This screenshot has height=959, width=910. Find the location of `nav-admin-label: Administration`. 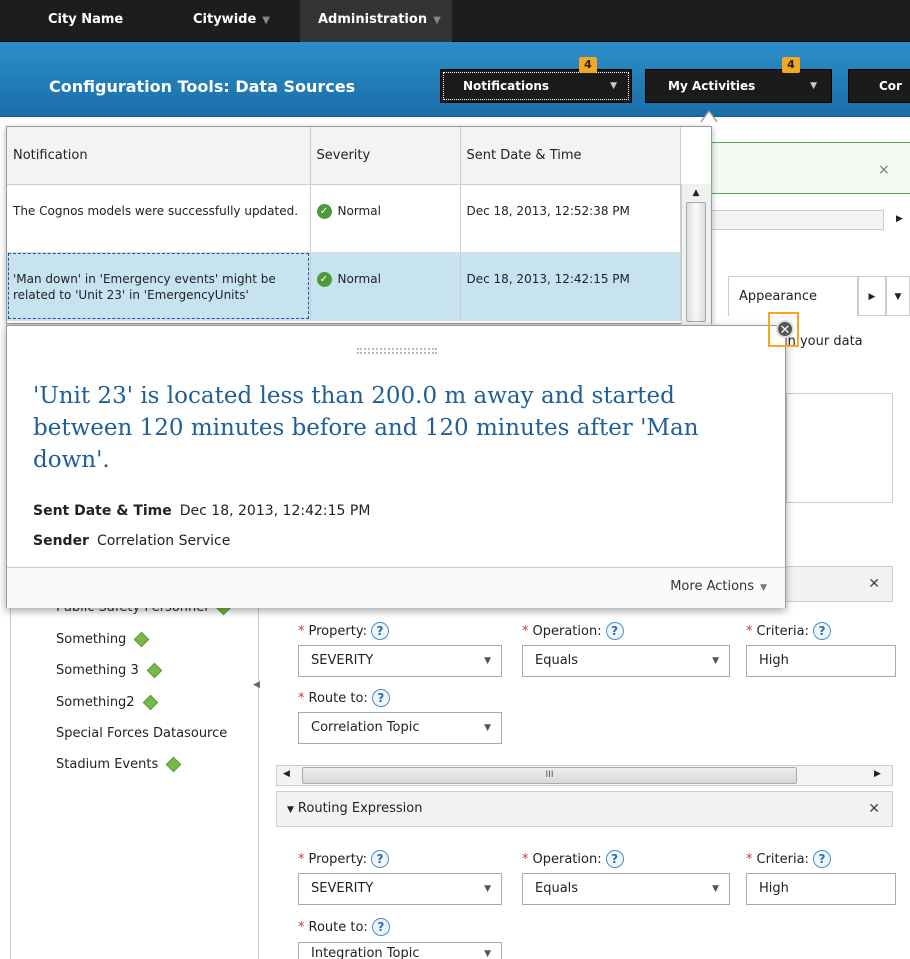

nav-admin-label: Administration is located at coordinates (373, 19).